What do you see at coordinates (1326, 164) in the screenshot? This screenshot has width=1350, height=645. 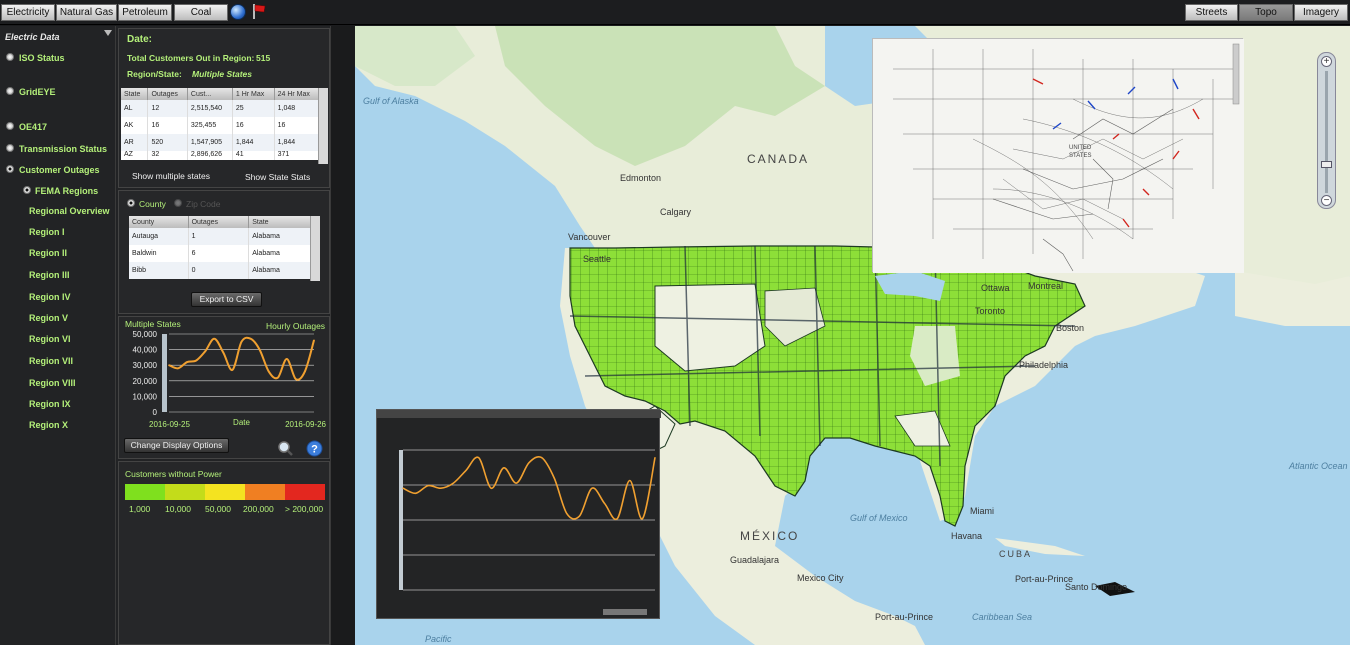 I see `zoom-thumb` at bounding box center [1326, 164].